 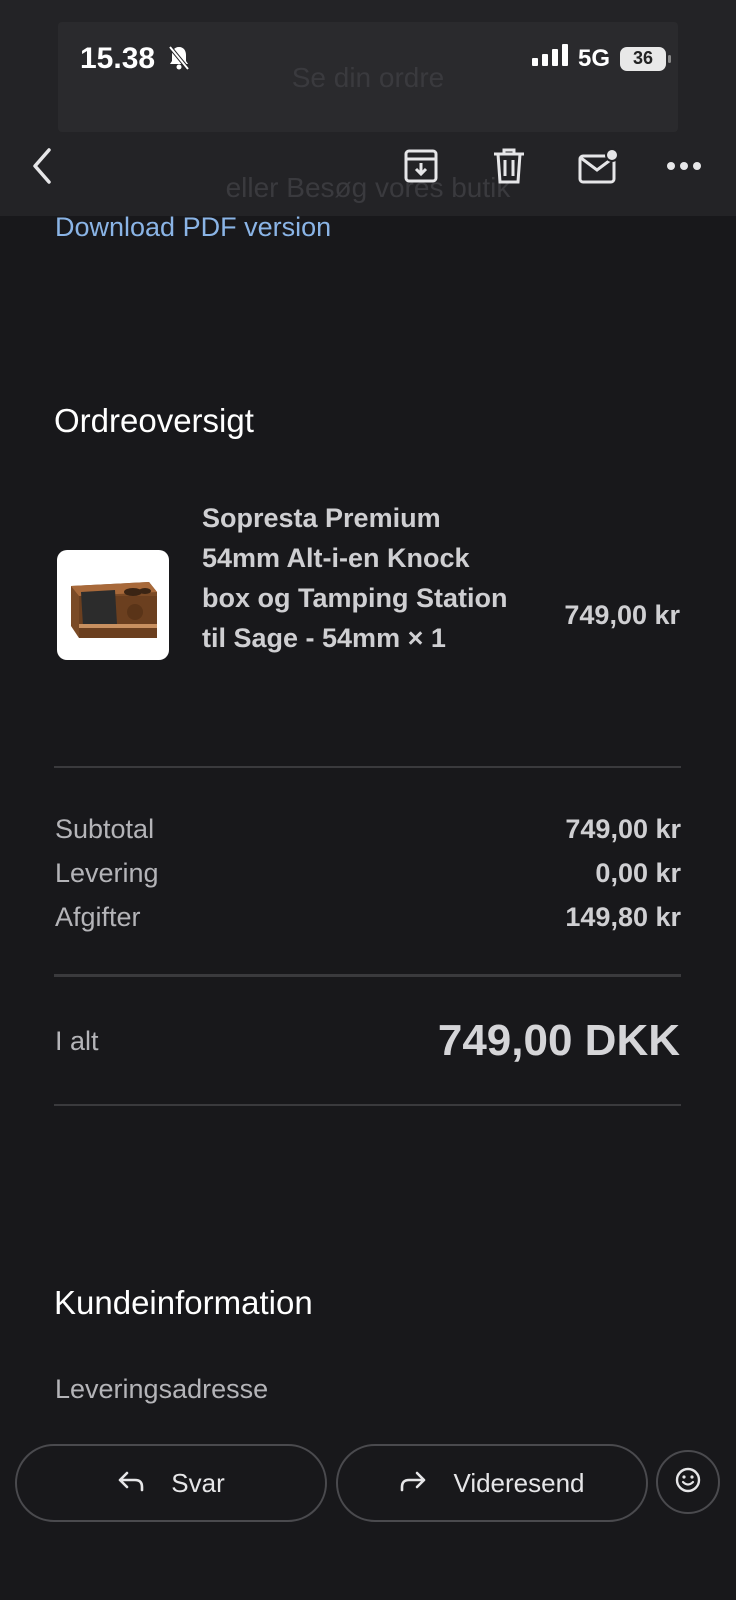 I want to click on reply-button: Svar, so click(x=171, y=1483).